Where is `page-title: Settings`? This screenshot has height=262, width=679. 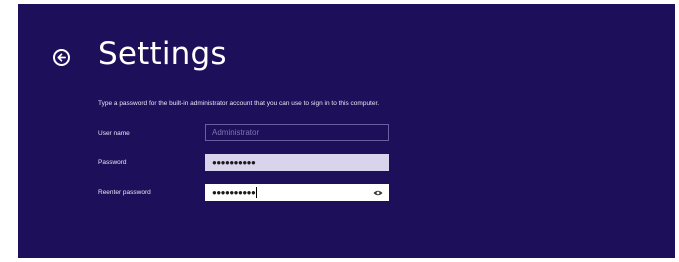 page-title: Settings is located at coordinates (162, 54).